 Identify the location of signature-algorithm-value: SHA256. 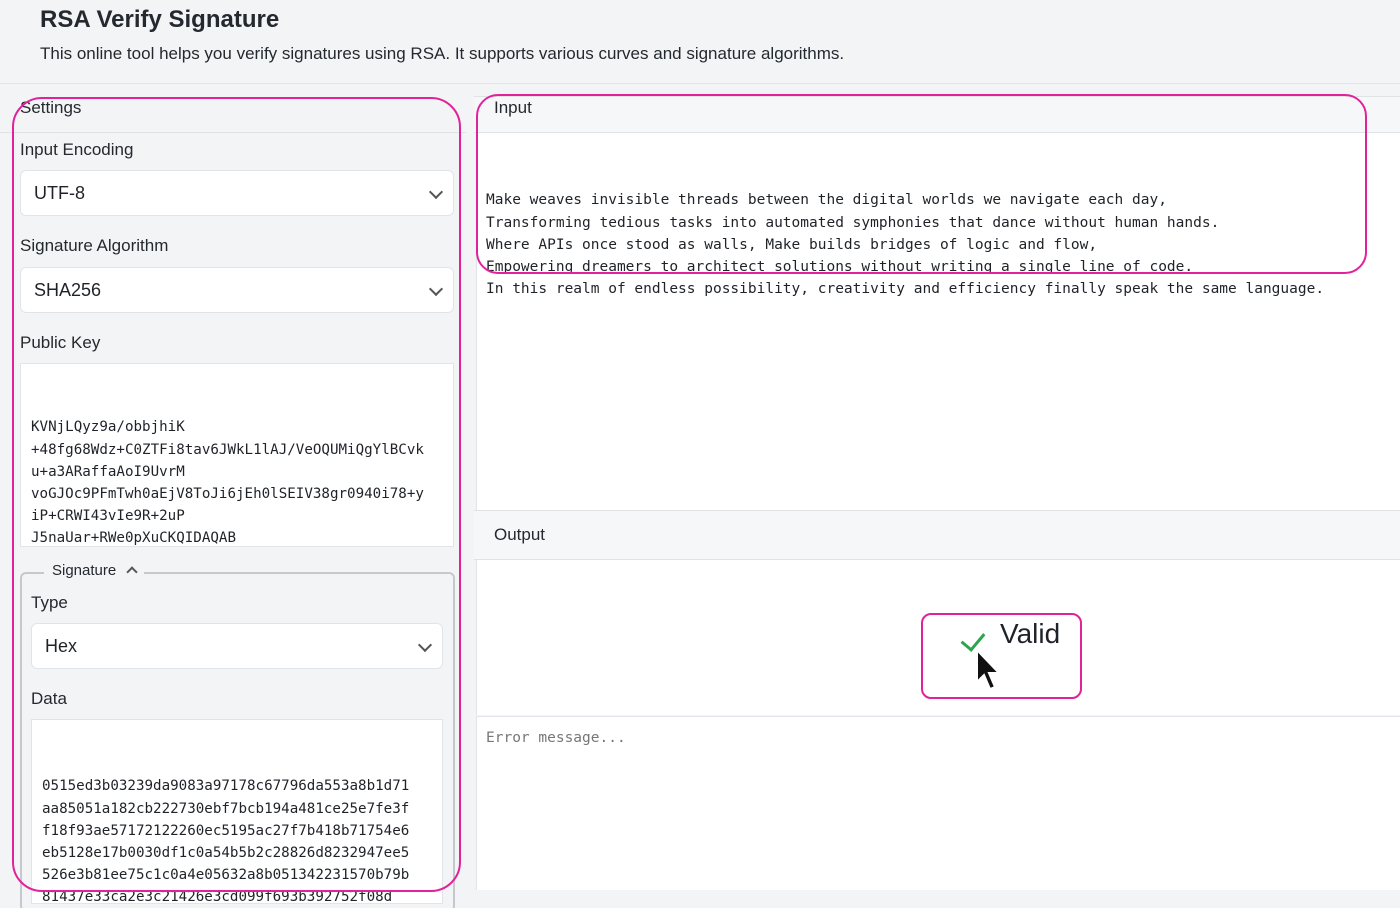
(68, 290).